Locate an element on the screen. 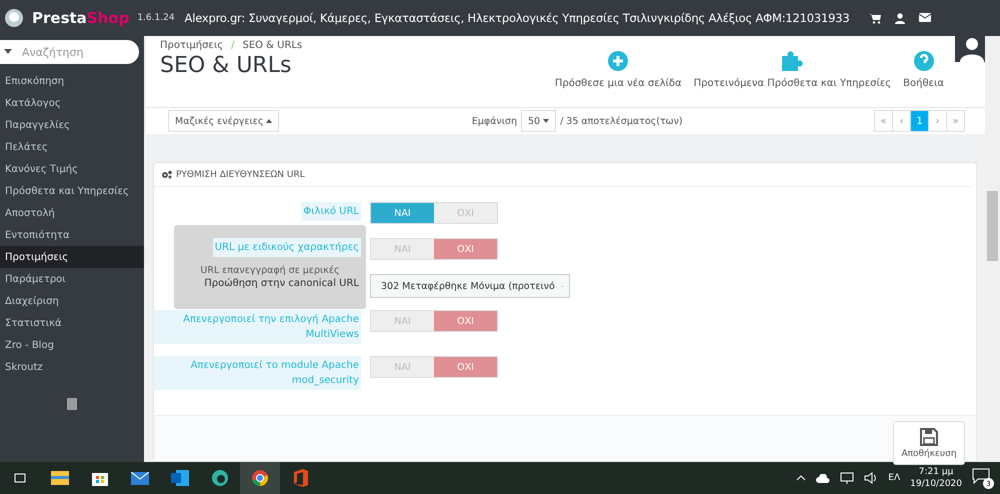 This screenshot has height=494, width=1000. sidebar-item: Στατιστικά is located at coordinates (72, 323).